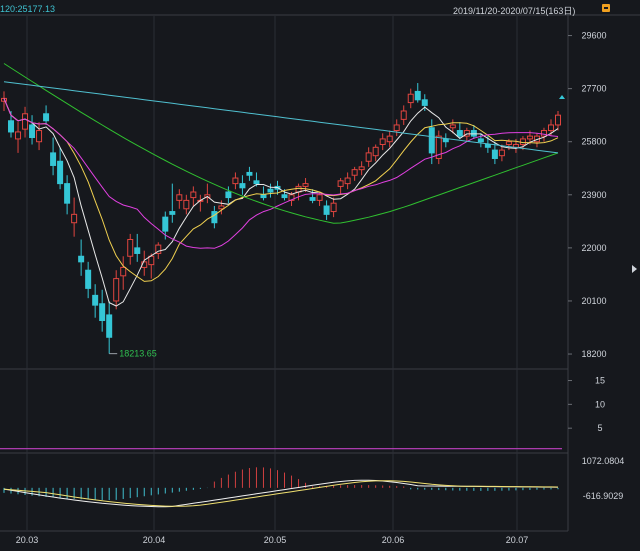 Image resolution: width=640 pixels, height=551 pixels. I want to click on calendar-icon, so click(606, 8).